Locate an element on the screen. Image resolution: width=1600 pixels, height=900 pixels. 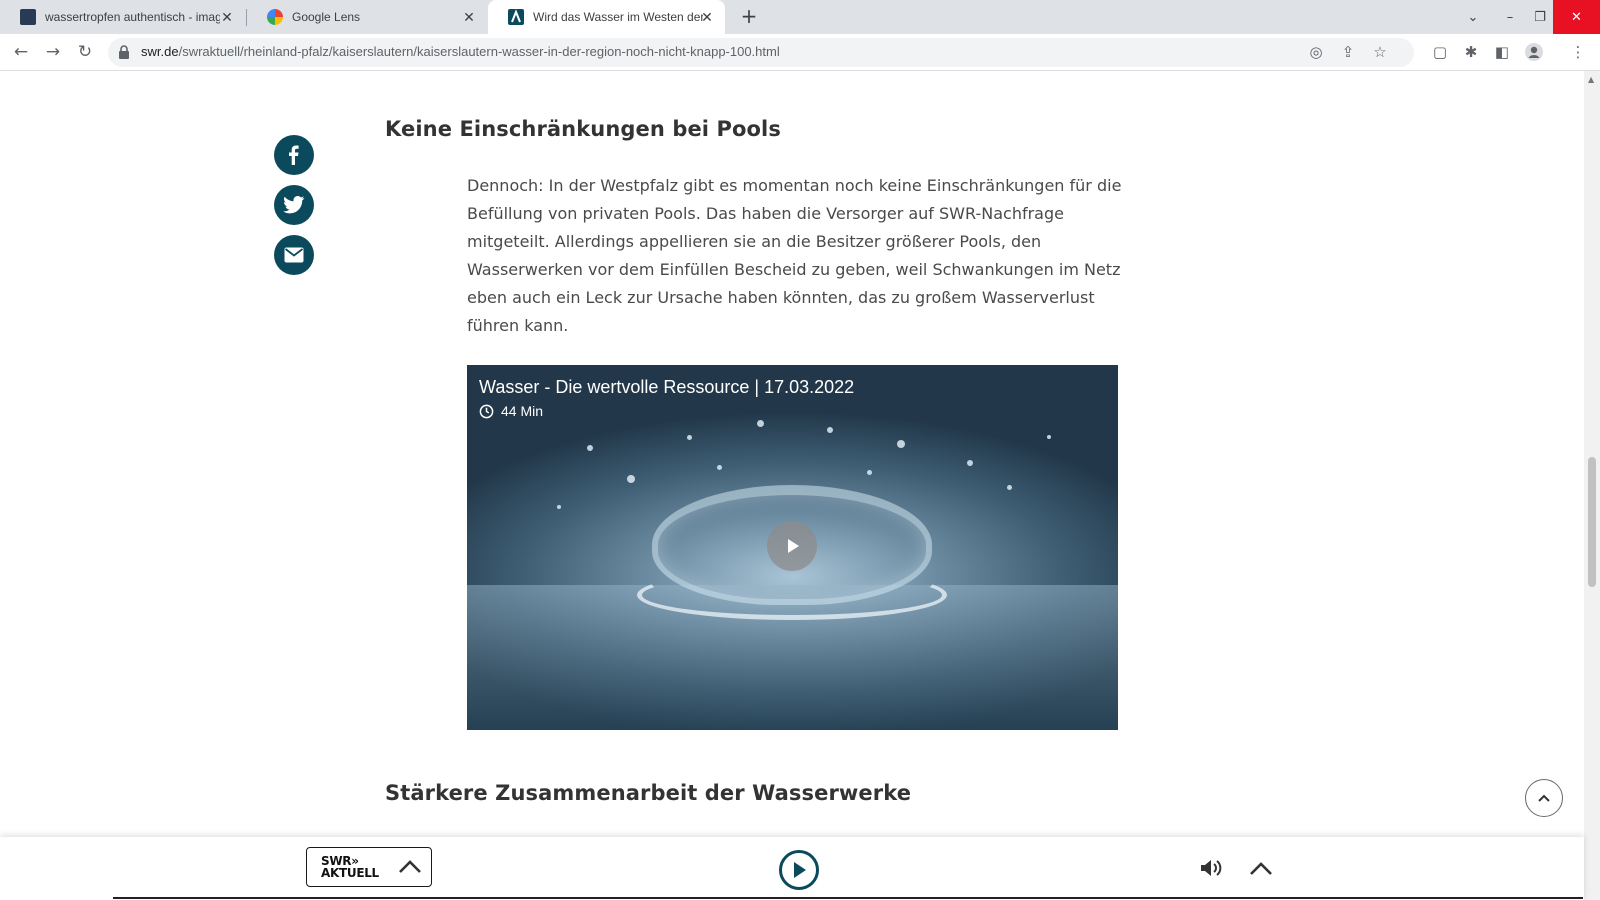
clock-icon is located at coordinates (486, 411).